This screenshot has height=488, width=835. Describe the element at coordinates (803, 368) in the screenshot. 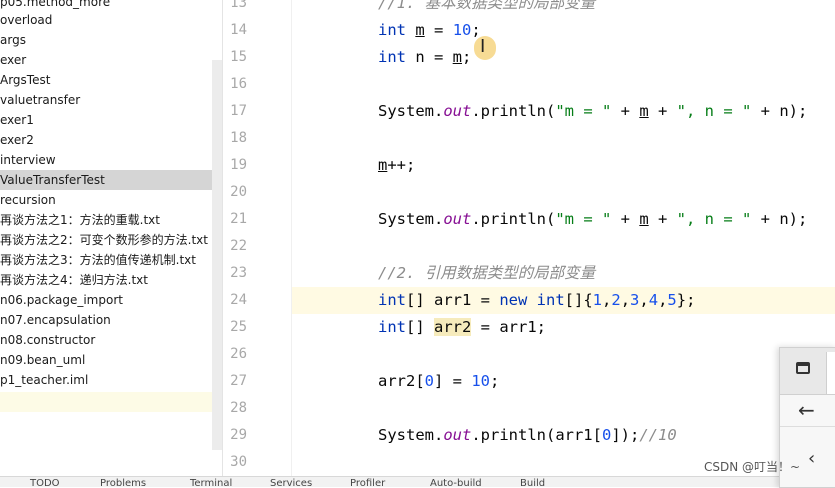

I see `tab-overview-icon` at that location.